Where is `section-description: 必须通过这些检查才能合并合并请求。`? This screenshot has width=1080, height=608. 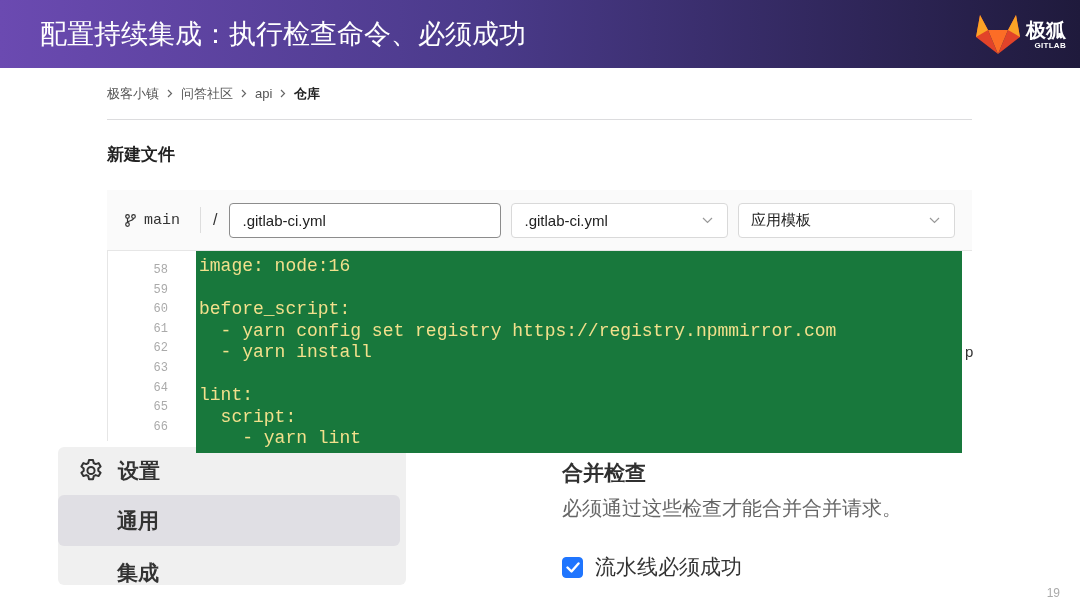 section-description: 必须通过这些检查才能合并合并请求。 is located at coordinates (732, 508).